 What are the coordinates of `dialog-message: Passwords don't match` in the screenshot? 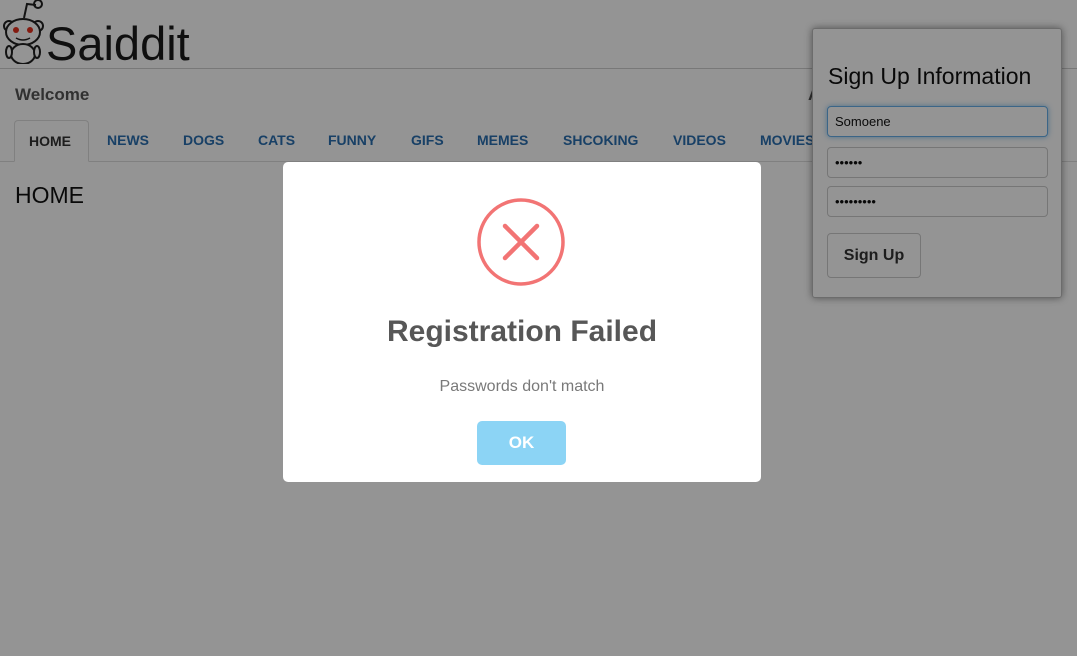 It's located at (522, 386).